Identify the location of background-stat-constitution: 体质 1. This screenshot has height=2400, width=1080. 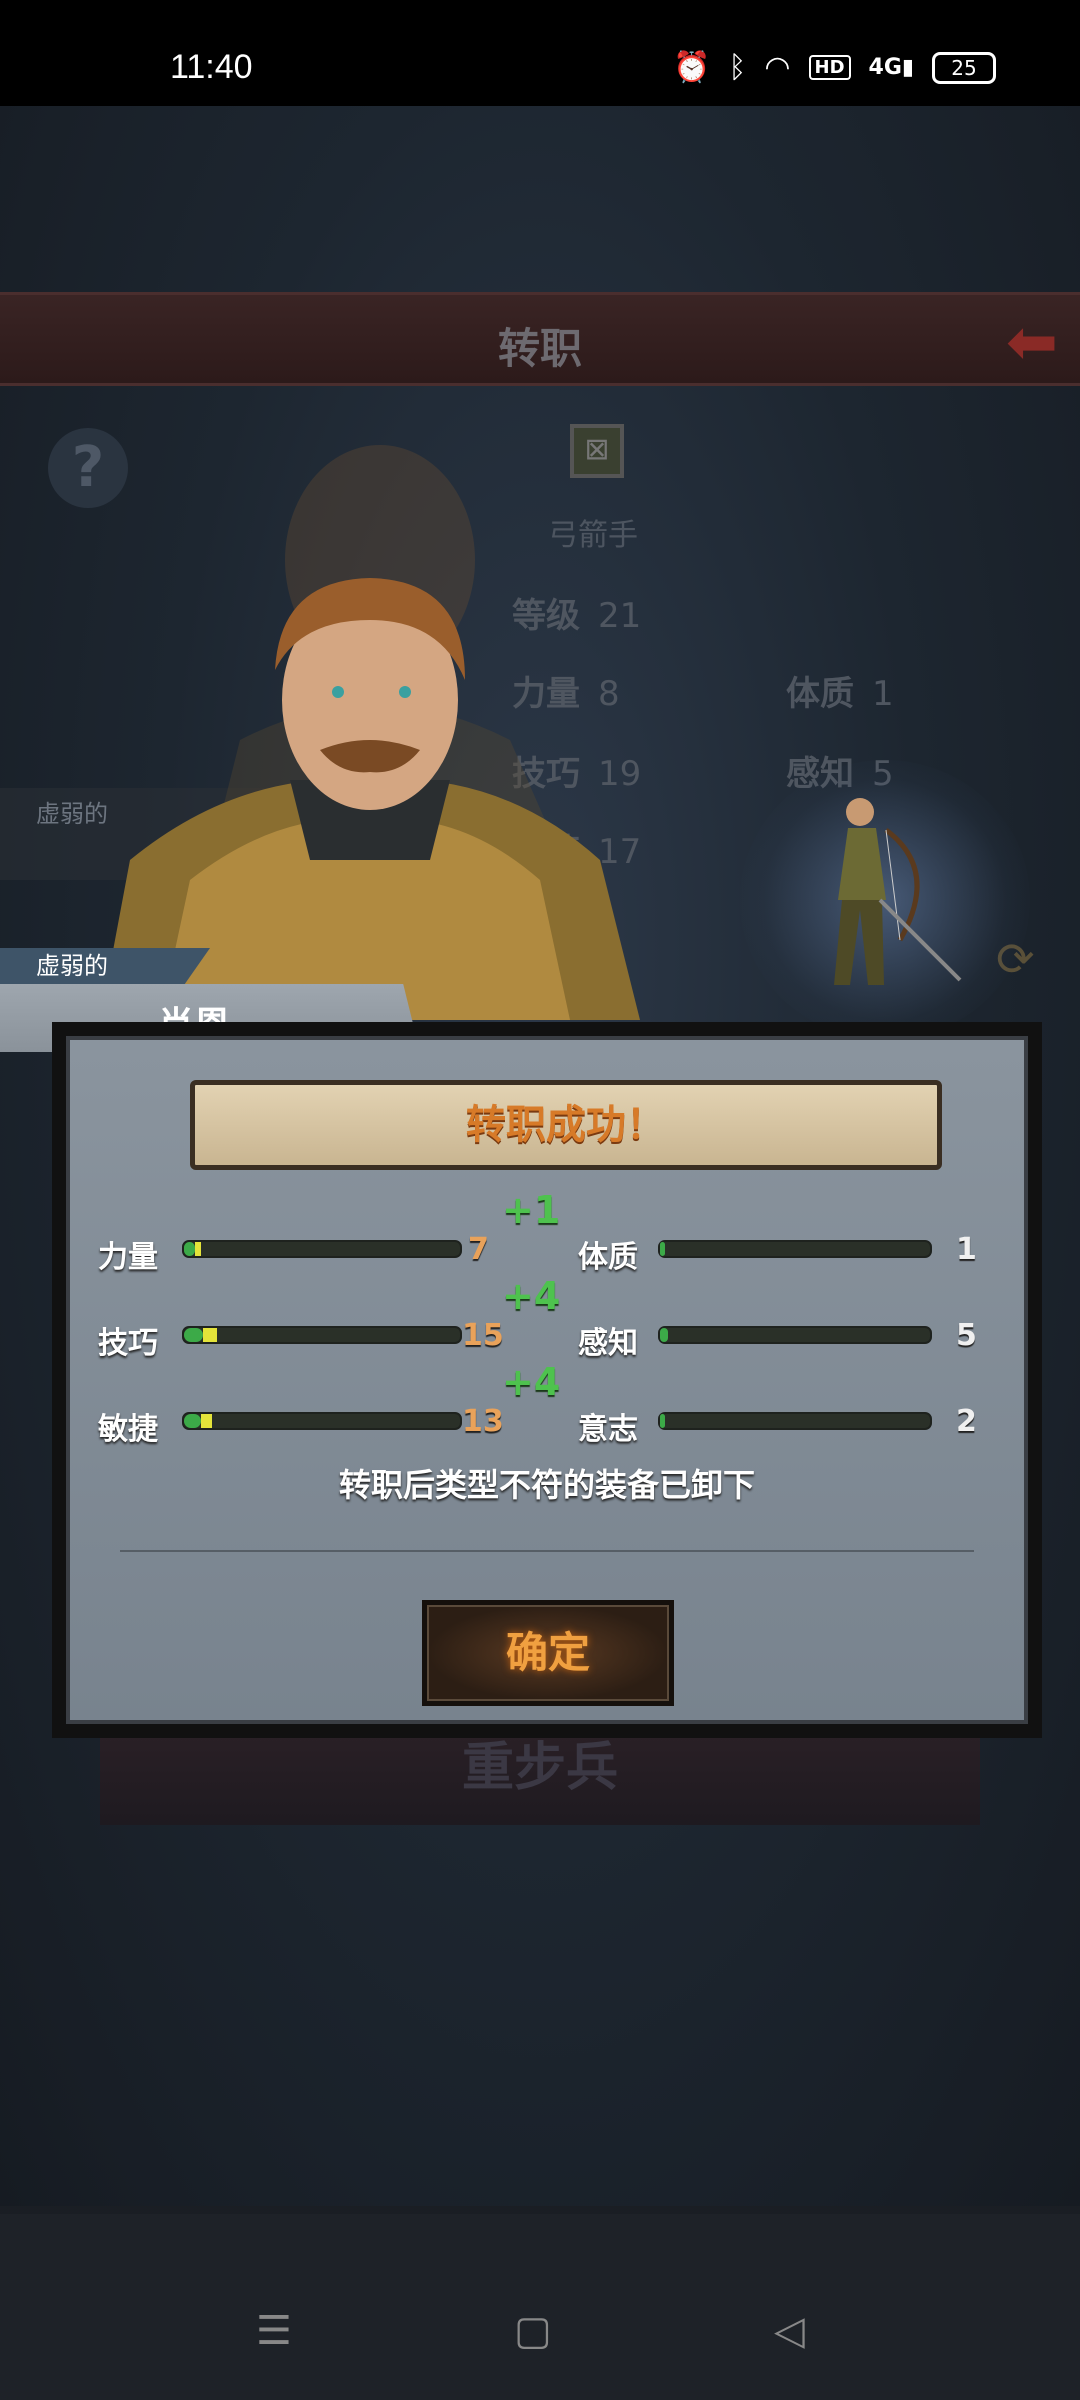
(840, 694).